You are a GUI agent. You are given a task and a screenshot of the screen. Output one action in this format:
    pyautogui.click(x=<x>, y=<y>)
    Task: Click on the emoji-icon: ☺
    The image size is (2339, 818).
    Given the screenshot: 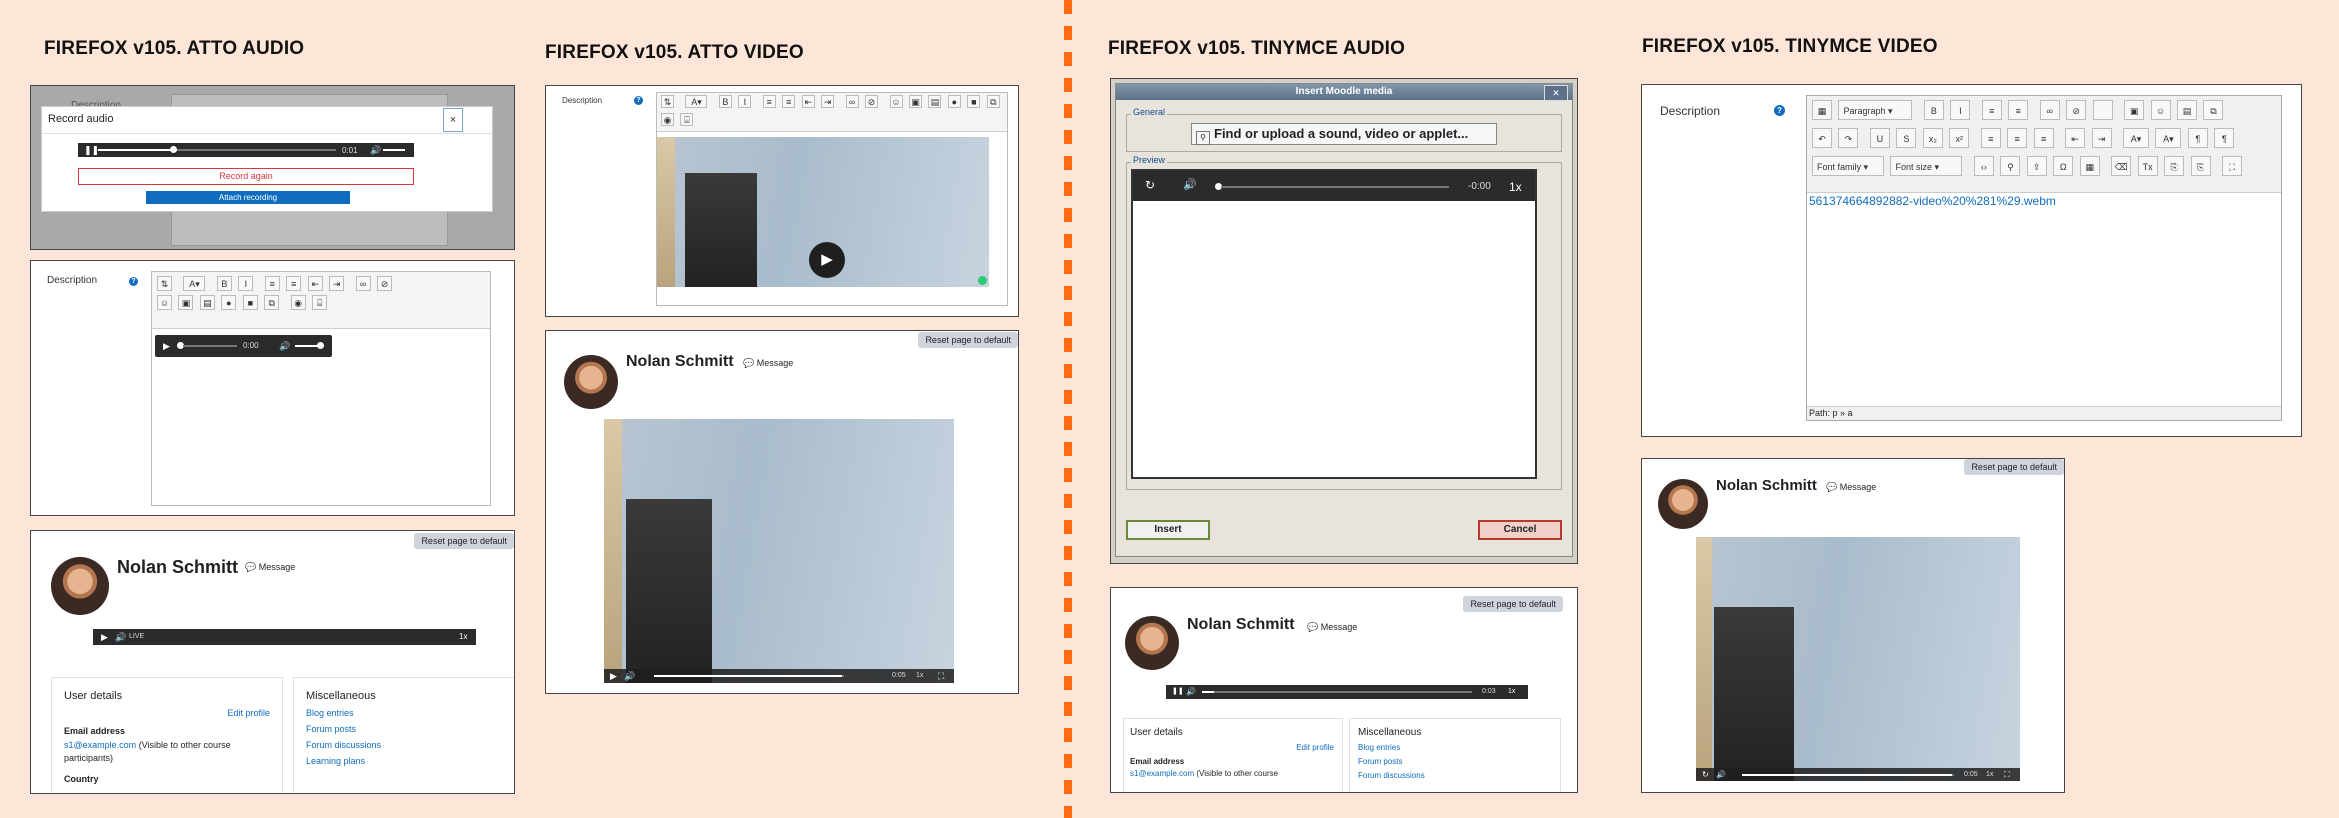 What is the action you would take?
    pyautogui.click(x=2160, y=110)
    